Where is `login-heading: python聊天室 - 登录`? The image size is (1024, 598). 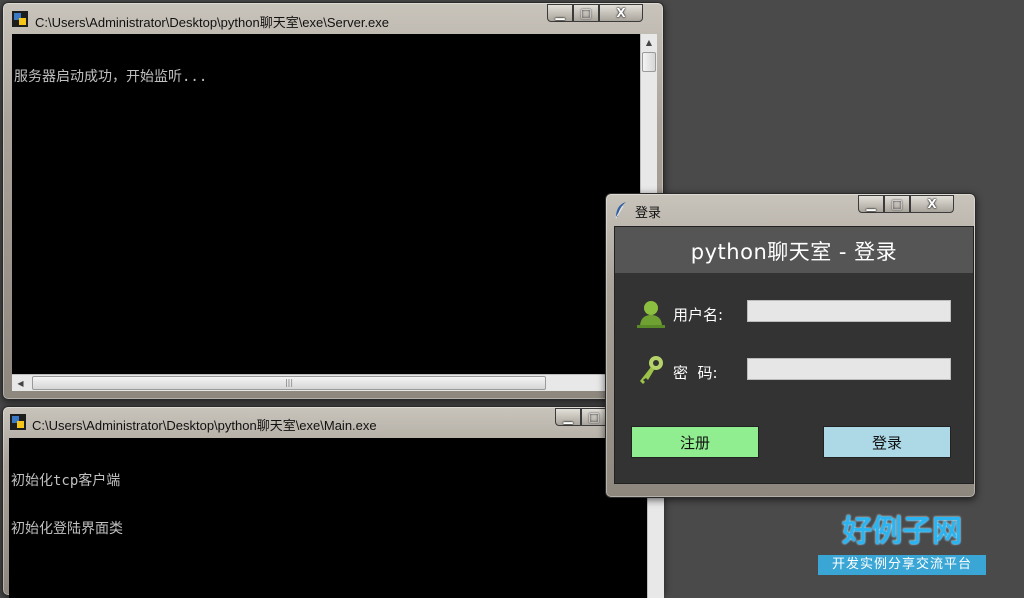 login-heading: python聊天室 - 登录 is located at coordinates (794, 252).